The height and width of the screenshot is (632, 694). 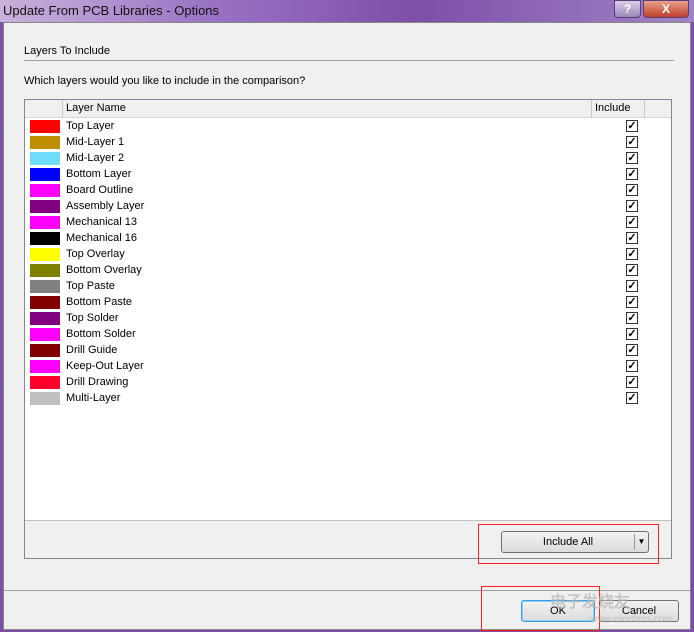 What do you see at coordinates (99, 302) in the screenshot?
I see `layer-name: Bottom Paste` at bounding box center [99, 302].